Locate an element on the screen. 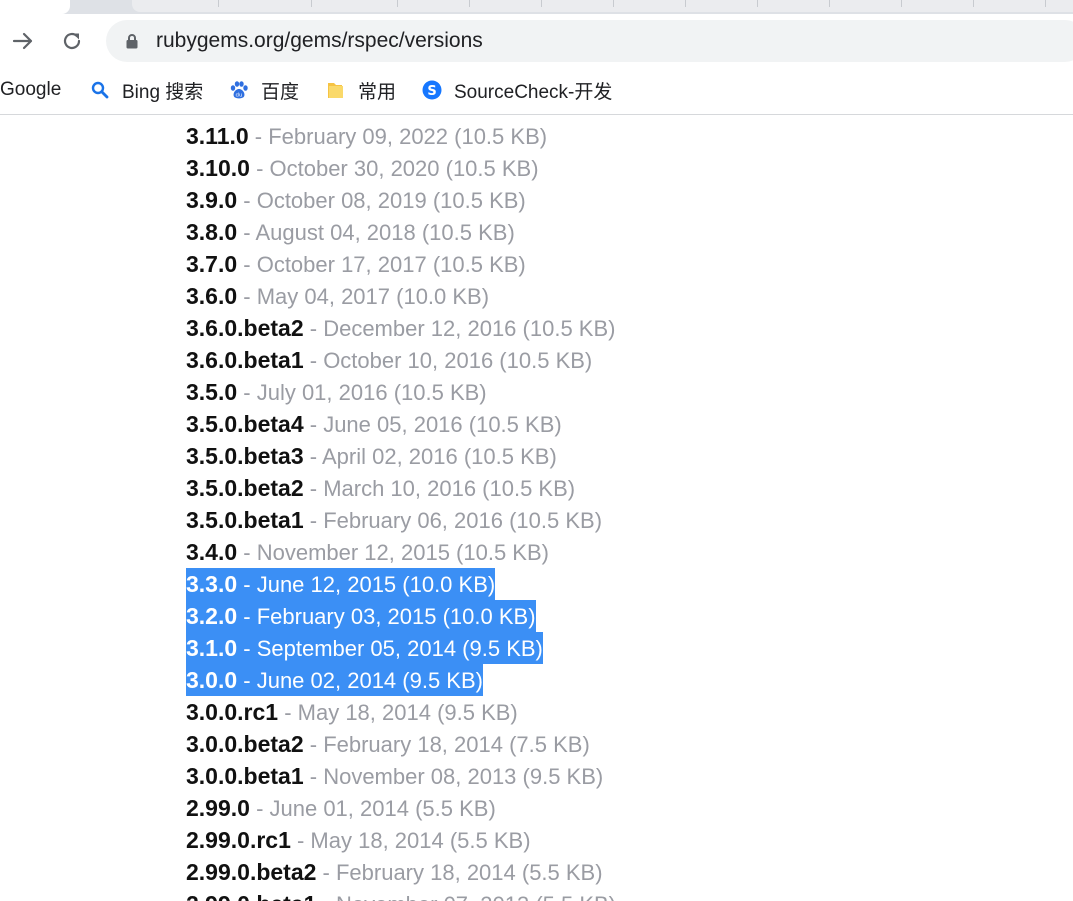  bookmark-folder-common: 常用 is located at coordinates (361, 90).